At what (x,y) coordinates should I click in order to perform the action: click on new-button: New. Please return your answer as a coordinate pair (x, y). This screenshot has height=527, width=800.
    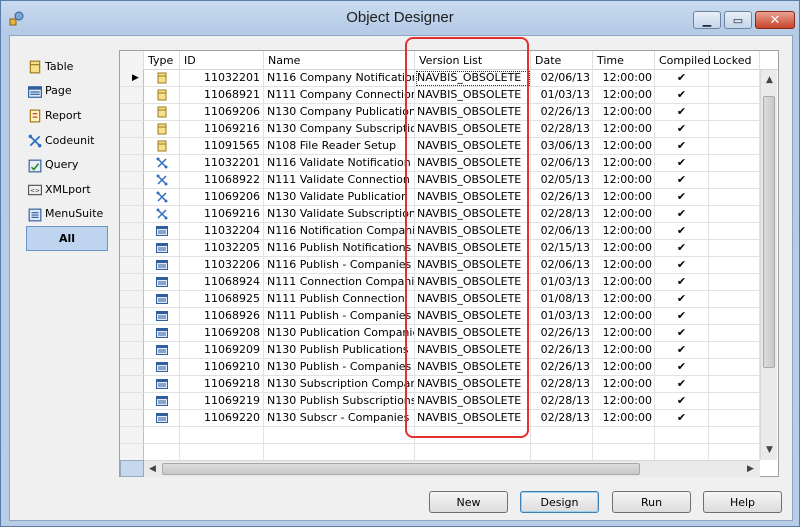
    Looking at the image, I should click on (468, 502).